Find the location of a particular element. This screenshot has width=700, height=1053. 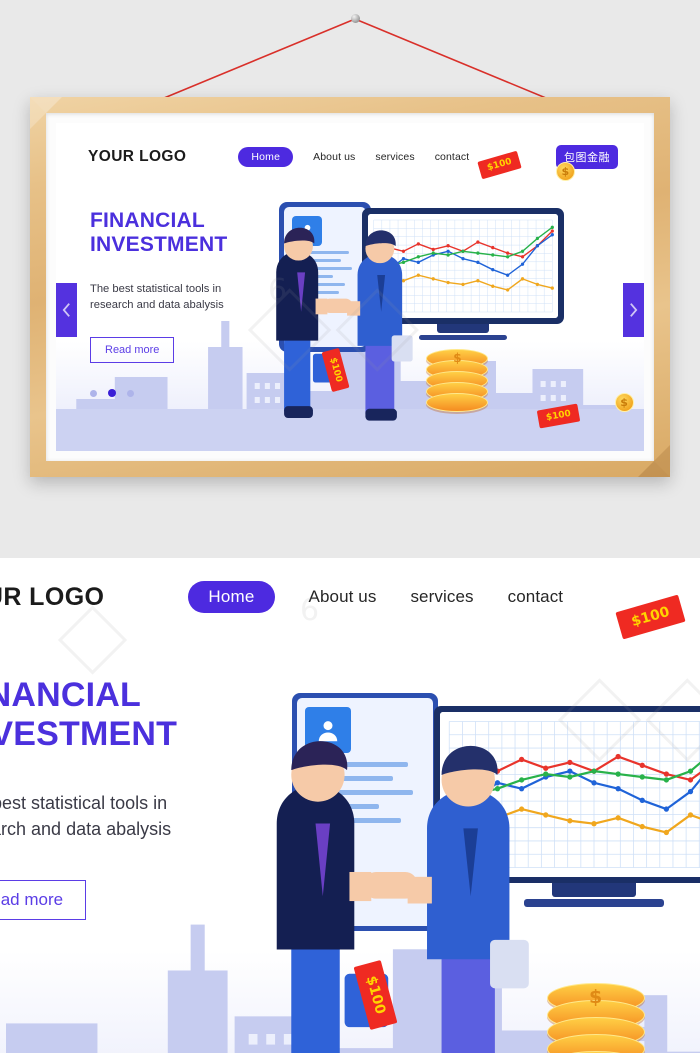

carousel-dot-active is located at coordinates (112, 393).